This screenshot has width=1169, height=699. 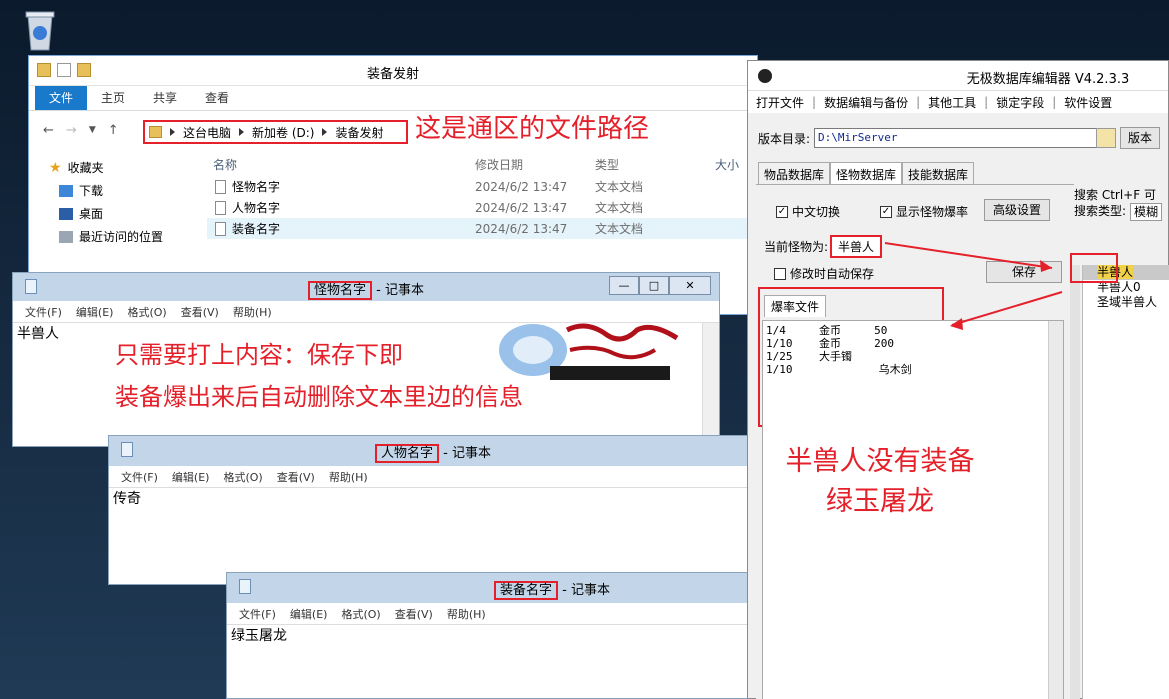 What do you see at coordinates (1046, 266) in the screenshot?
I see `arrowhead` at bounding box center [1046, 266].